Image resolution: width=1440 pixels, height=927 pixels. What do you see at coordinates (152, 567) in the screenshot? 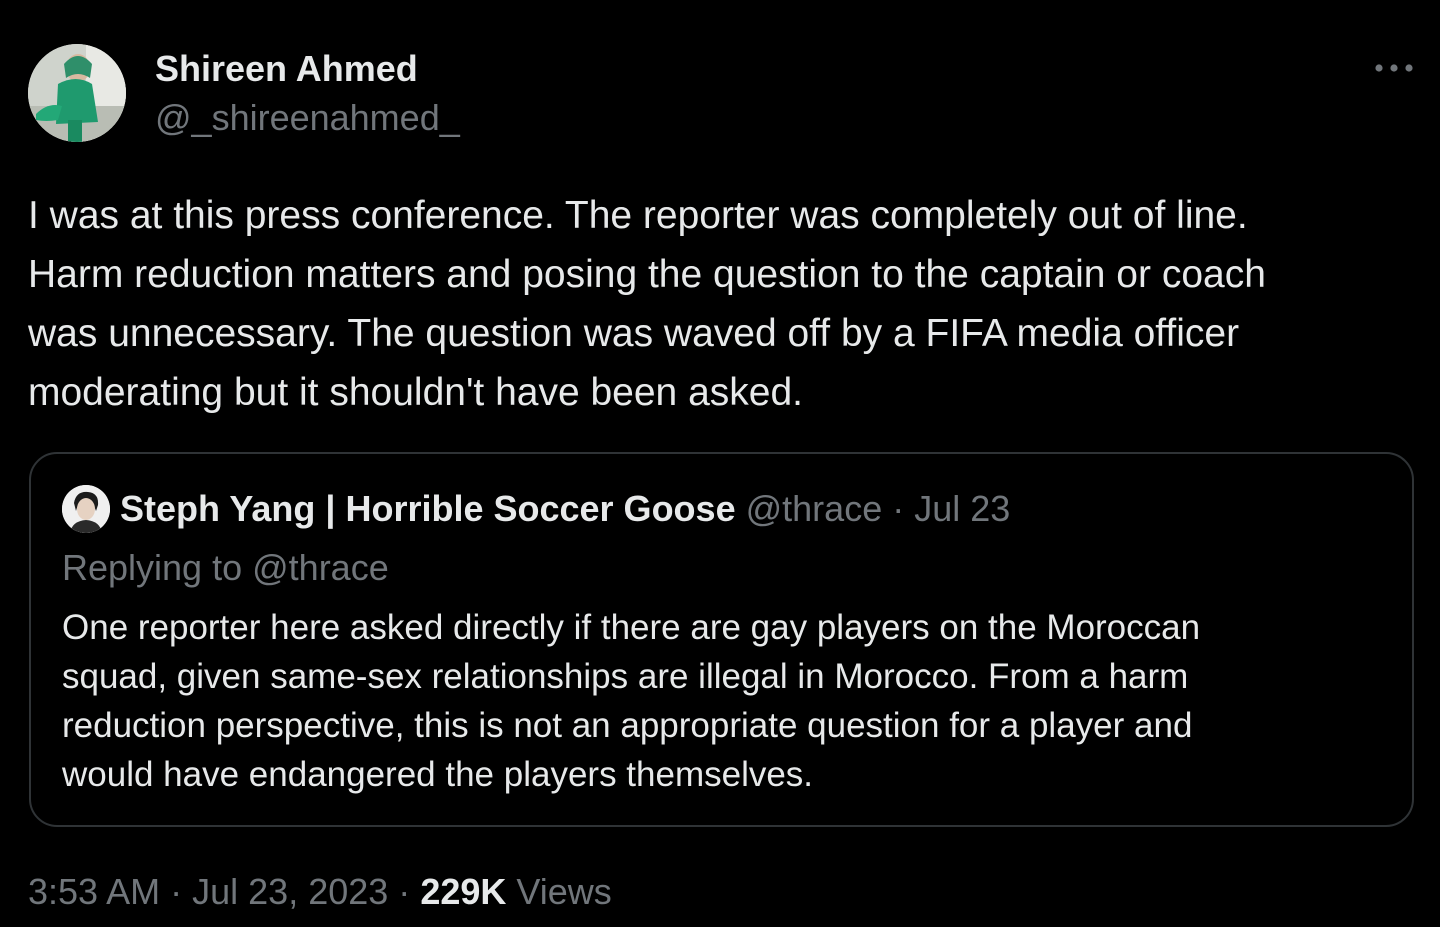
I see `replying-to-label: Replying to` at bounding box center [152, 567].